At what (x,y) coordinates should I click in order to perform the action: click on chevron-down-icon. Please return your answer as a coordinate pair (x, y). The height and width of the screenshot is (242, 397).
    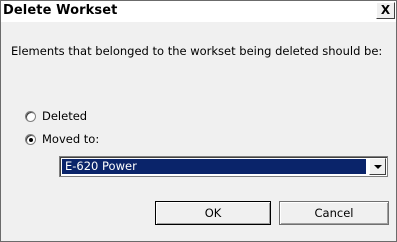
    Looking at the image, I should click on (377, 166).